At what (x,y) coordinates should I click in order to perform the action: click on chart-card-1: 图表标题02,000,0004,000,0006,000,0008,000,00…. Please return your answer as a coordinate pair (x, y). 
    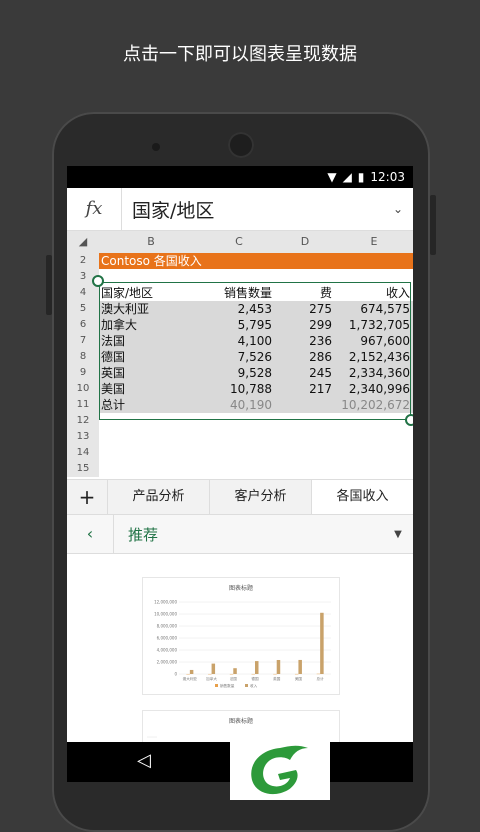
    Looking at the image, I should click on (241, 636).